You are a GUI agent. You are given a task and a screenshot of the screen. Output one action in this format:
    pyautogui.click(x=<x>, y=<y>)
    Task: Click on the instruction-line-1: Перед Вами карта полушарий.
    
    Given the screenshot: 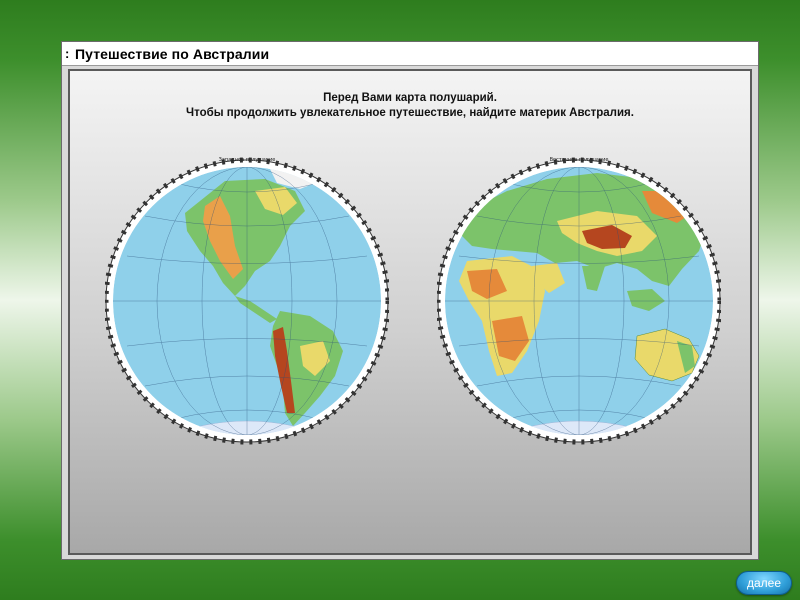 What is the action you would take?
    pyautogui.click(x=410, y=98)
    